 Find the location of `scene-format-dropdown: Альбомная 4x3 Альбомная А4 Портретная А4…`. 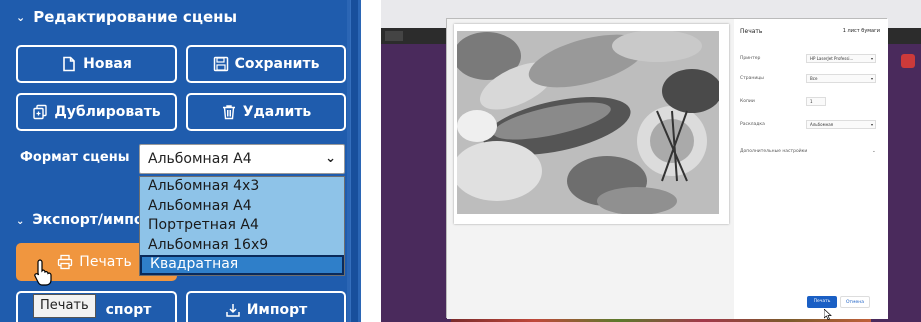

scene-format-dropdown: Альбомная 4x3 Альбомная А4 Портретная А4… is located at coordinates (242, 226).